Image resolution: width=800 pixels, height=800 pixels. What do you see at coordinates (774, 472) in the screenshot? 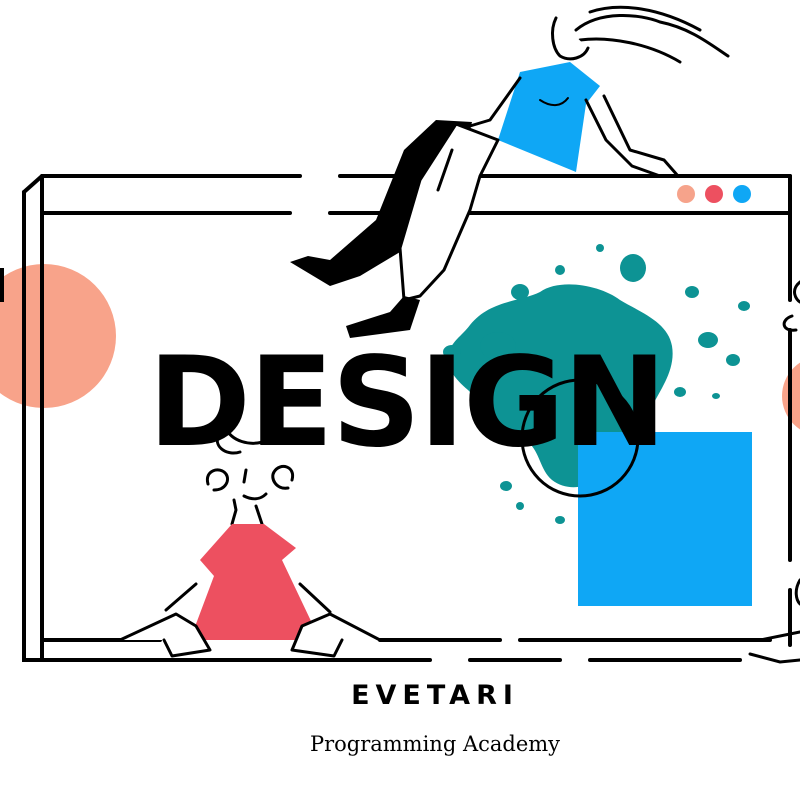
I see `edge-figure` at bounding box center [774, 472].